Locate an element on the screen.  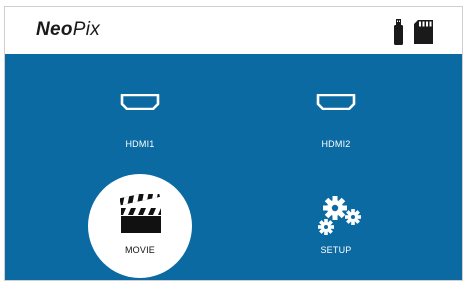
menu-item-setup: SETUP is located at coordinates (336, 220).